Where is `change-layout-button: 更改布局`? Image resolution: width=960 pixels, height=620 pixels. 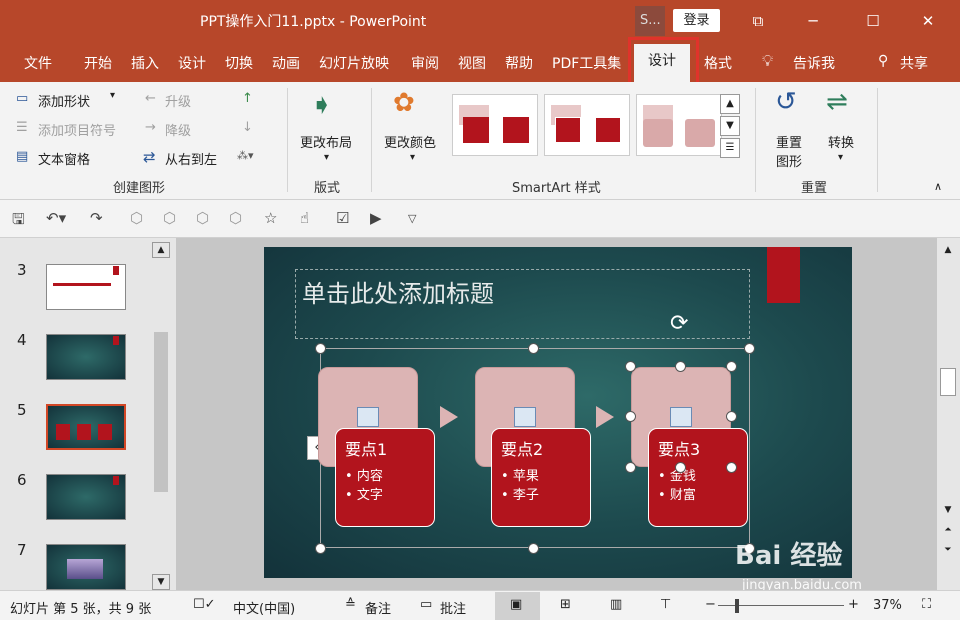
change-layout-button: 更改布局 is located at coordinates (326, 141).